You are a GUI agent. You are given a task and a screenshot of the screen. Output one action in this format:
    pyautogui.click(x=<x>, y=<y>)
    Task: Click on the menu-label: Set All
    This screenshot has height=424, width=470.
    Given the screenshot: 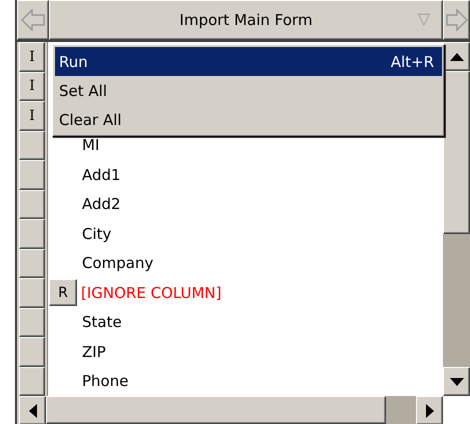 What is the action you would take?
    pyautogui.click(x=83, y=91)
    